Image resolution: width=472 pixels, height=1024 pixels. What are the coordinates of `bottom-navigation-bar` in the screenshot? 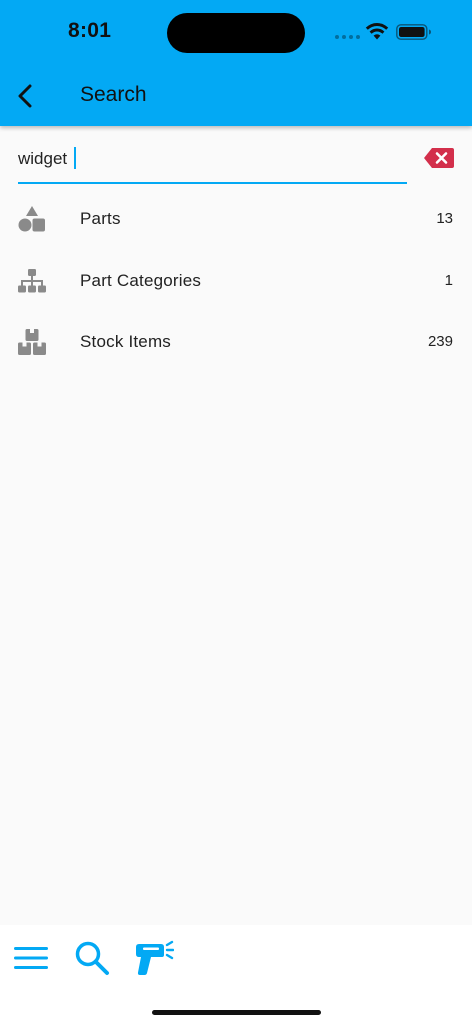 It's located at (236, 974).